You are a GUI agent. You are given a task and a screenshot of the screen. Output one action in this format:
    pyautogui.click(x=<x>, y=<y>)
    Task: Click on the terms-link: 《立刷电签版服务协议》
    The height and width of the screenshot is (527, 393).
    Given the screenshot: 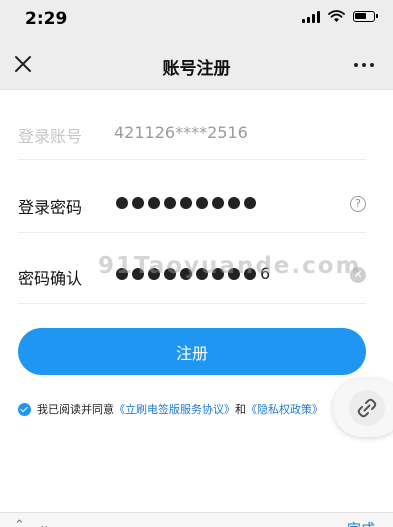 What is the action you would take?
    pyautogui.click(x=174, y=409)
    